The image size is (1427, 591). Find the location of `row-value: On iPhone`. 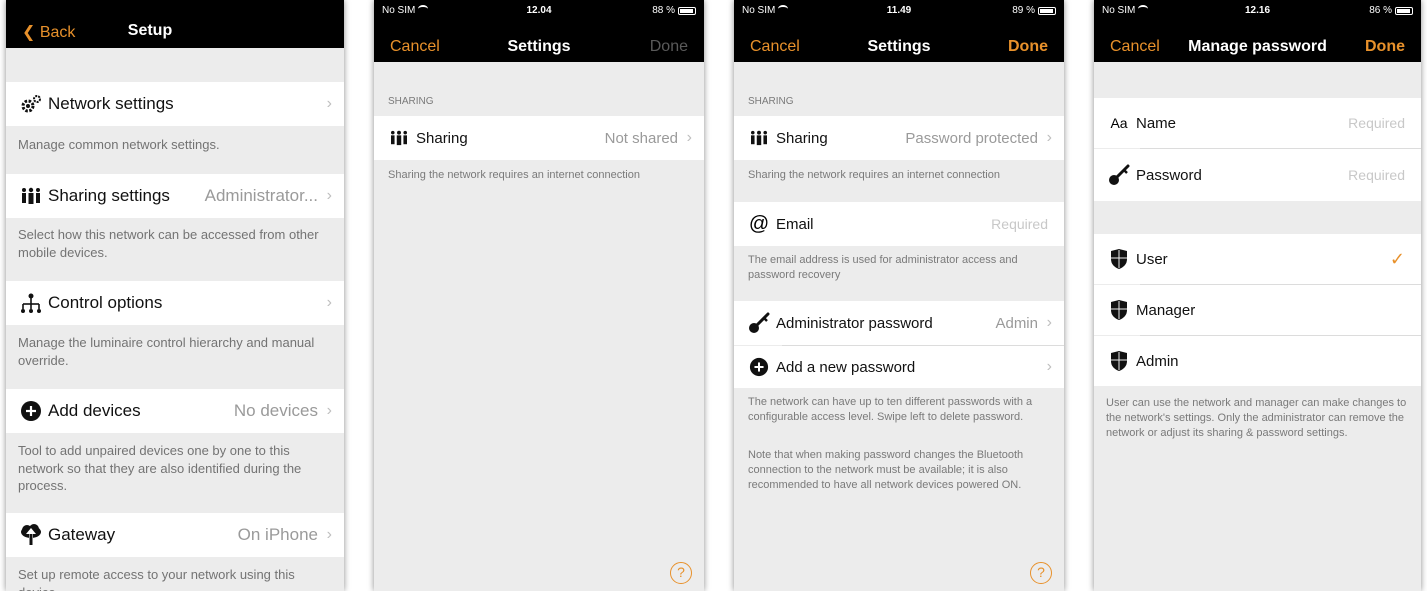

row-value: On iPhone is located at coordinates (277, 534).